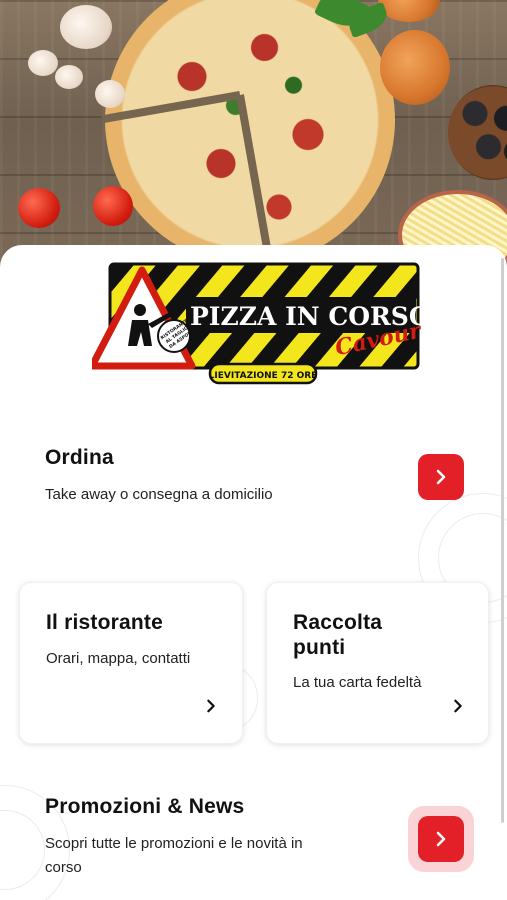 The height and width of the screenshot is (900, 507). I want to click on ristorante-card: Il ristorante Orari, mappa, contatti, so click(131, 663).